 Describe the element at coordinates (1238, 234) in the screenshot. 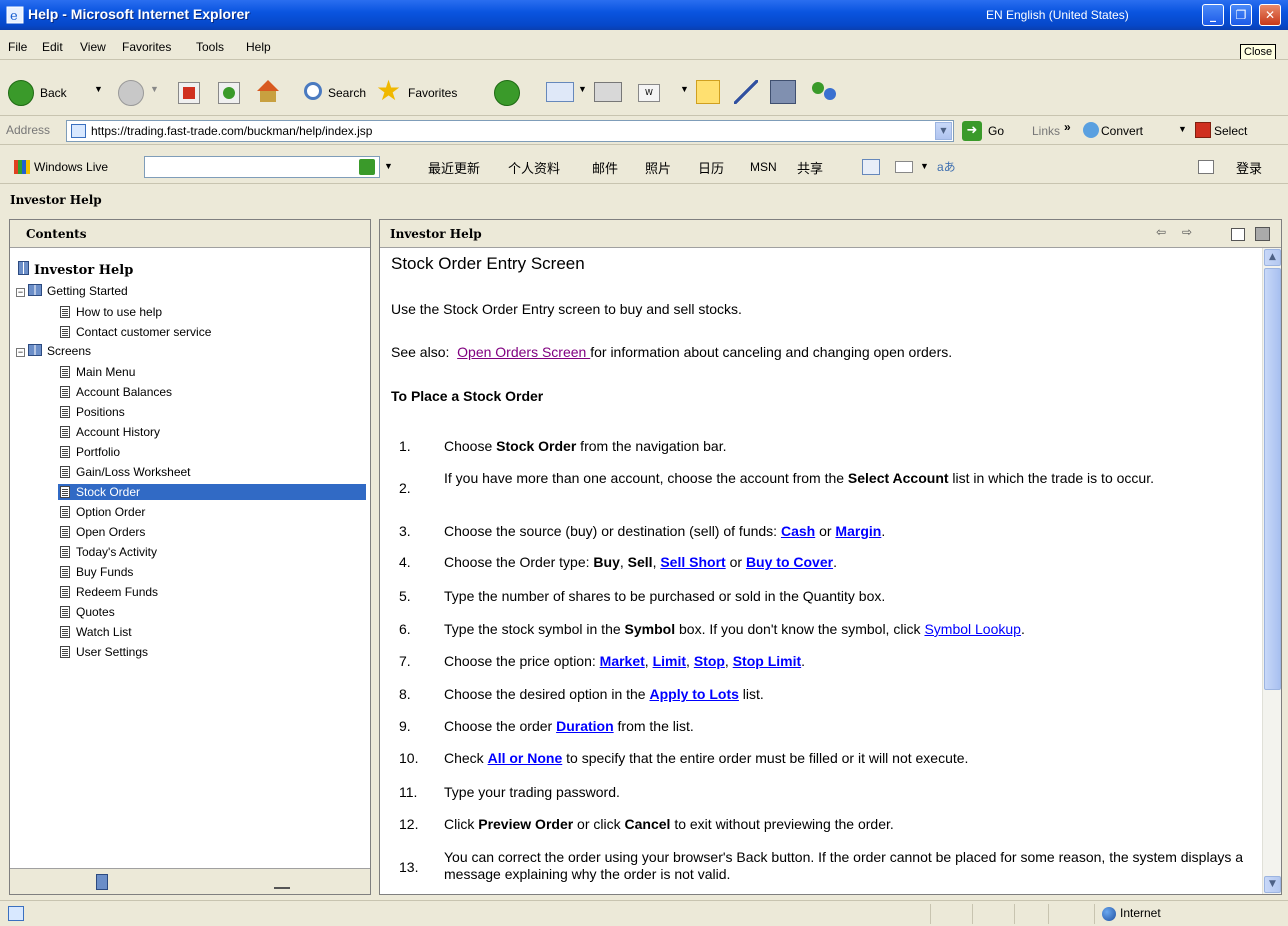

I see `sync-toc-icon` at that location.